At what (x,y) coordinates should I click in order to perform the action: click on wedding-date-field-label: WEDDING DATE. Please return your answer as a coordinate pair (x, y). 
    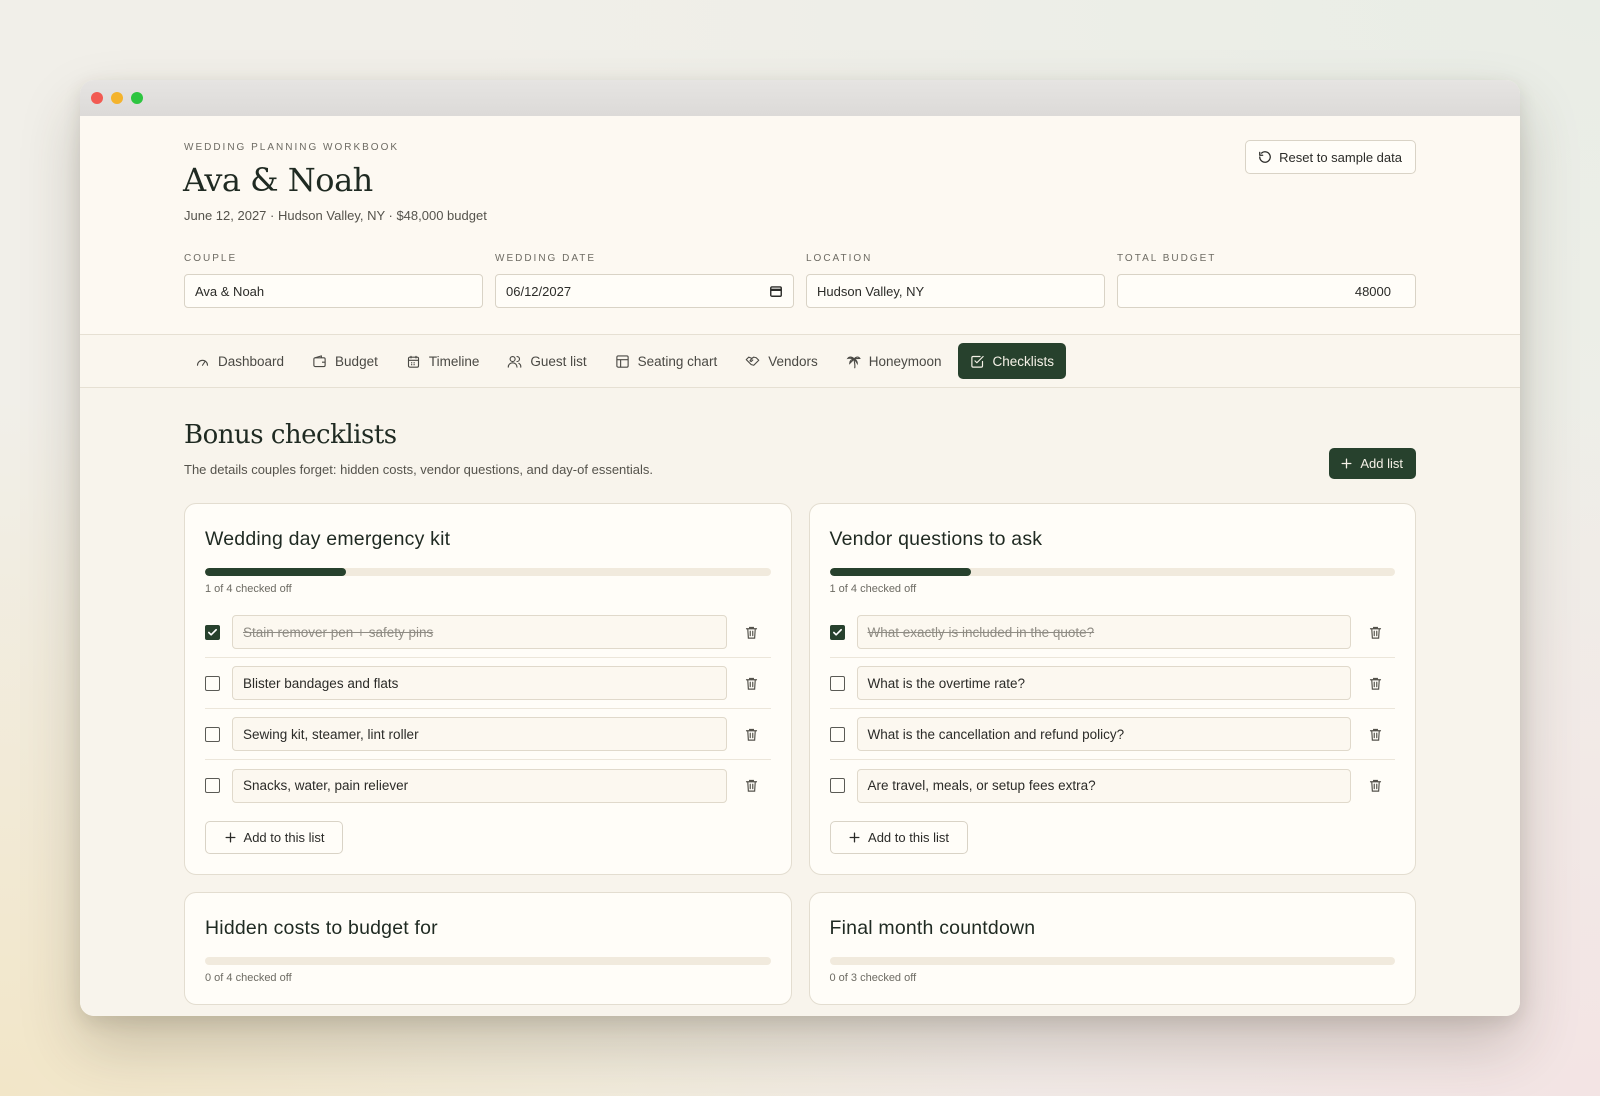
    Looking at the image, I should click on (546, 258).